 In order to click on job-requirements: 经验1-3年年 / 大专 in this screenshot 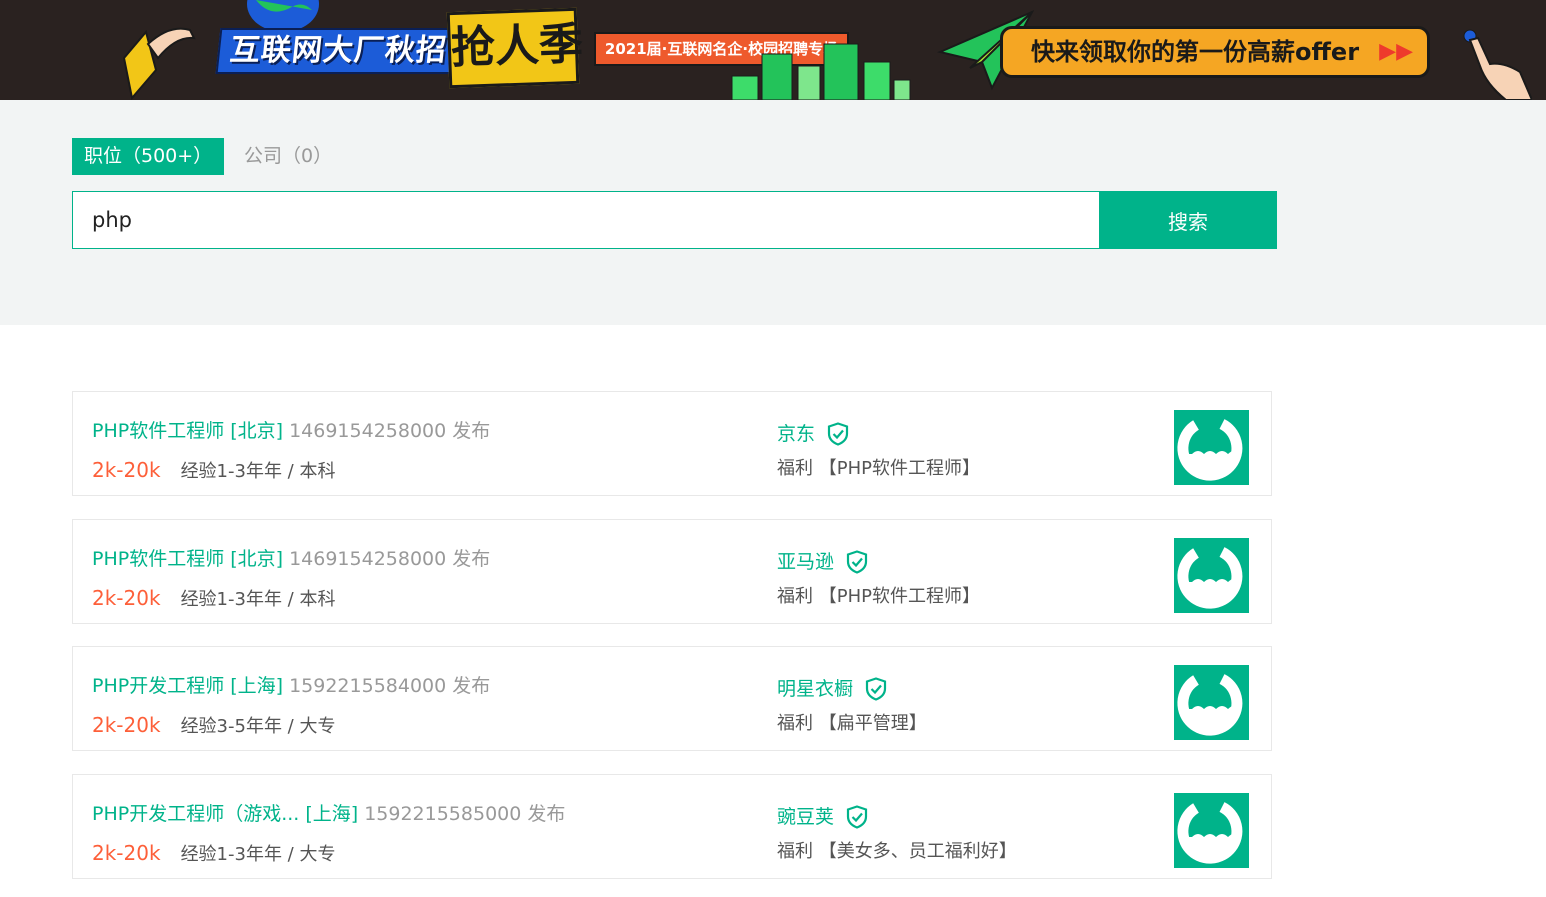, I will do `click(258, 854)`.